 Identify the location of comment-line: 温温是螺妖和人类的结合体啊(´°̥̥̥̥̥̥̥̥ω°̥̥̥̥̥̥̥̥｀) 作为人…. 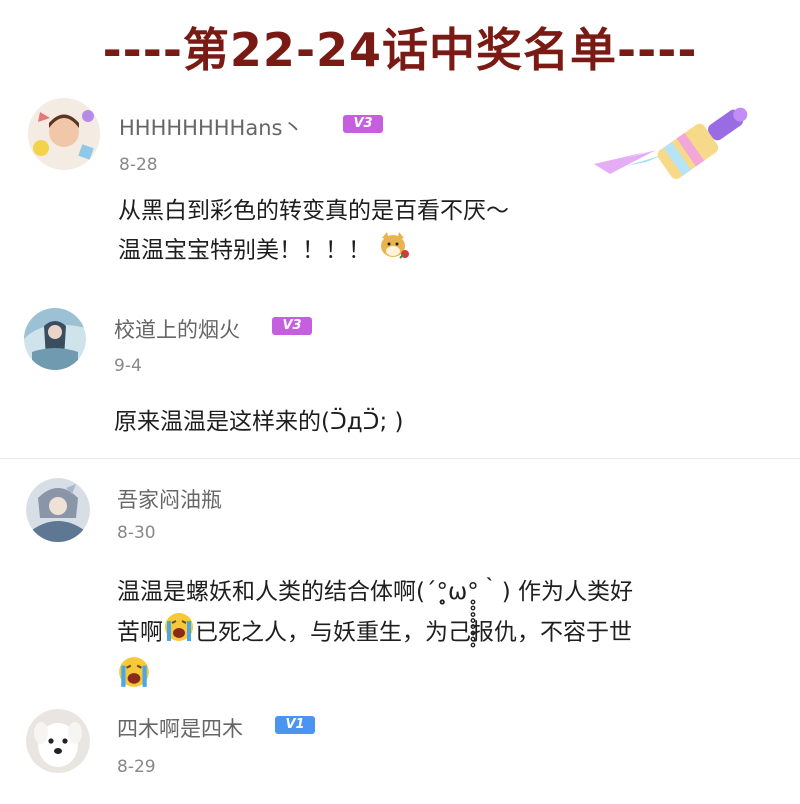
(375, 592).